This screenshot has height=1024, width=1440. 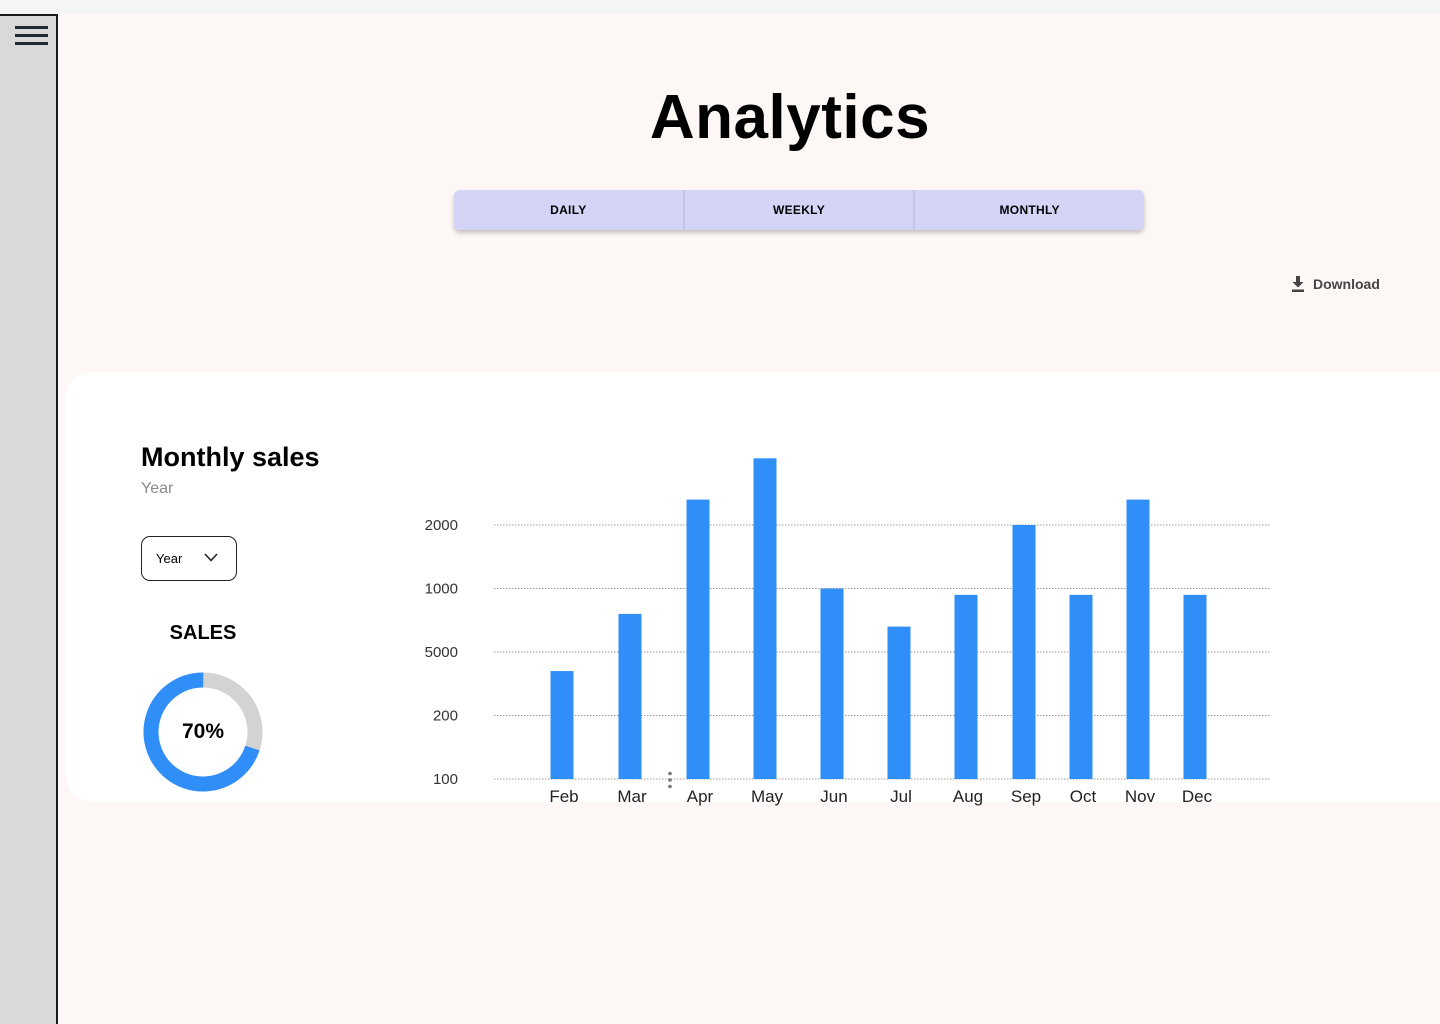 What do you see at coordinates (670, 780) in the screenshot?
I see `more-options-icon` at bounding box center [670, 780].